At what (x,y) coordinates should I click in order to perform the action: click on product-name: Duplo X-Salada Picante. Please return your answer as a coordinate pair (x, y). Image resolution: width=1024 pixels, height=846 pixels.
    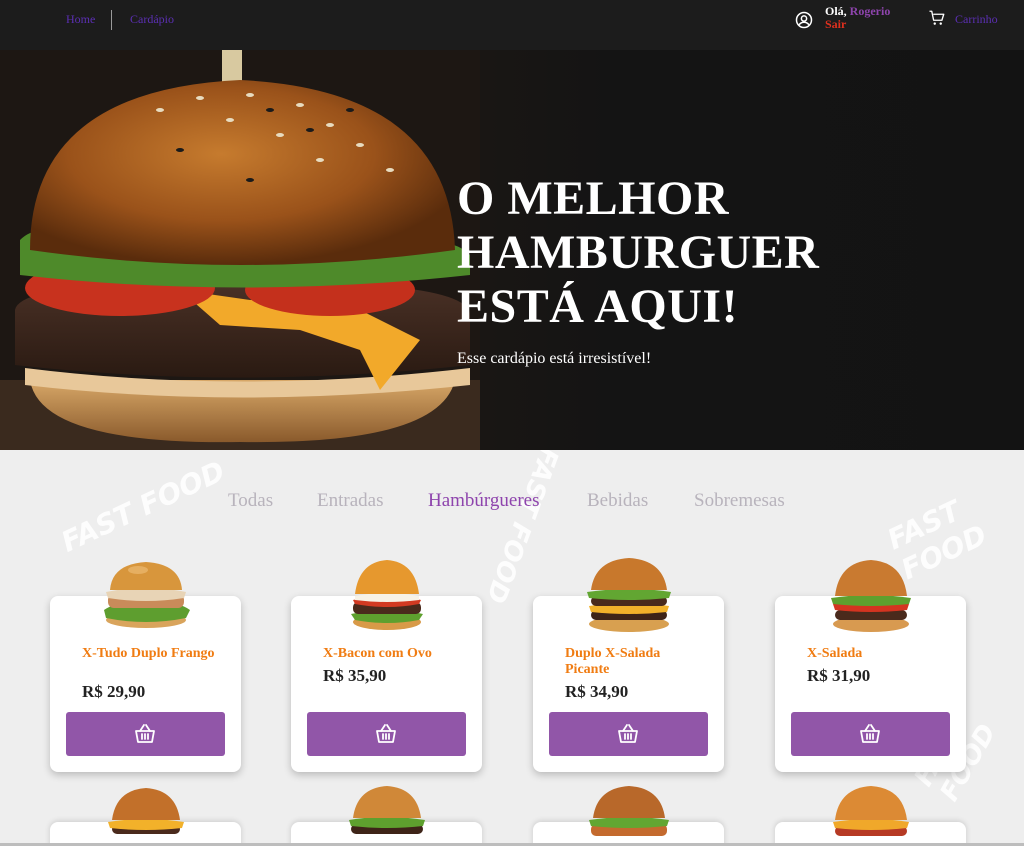
    Looking at the image, I should click on (613, 661).